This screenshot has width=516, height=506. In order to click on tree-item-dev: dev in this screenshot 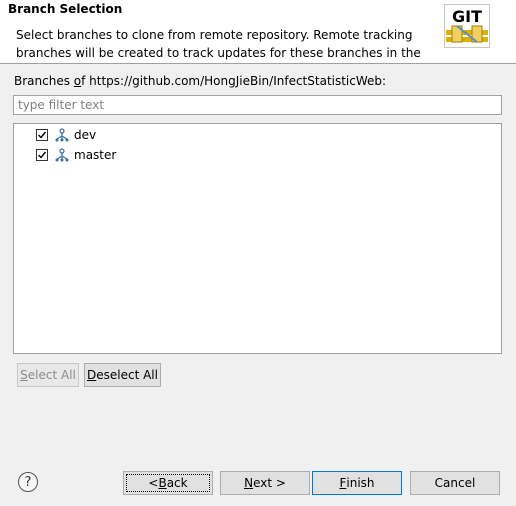, I will do `click(66, 135)`.